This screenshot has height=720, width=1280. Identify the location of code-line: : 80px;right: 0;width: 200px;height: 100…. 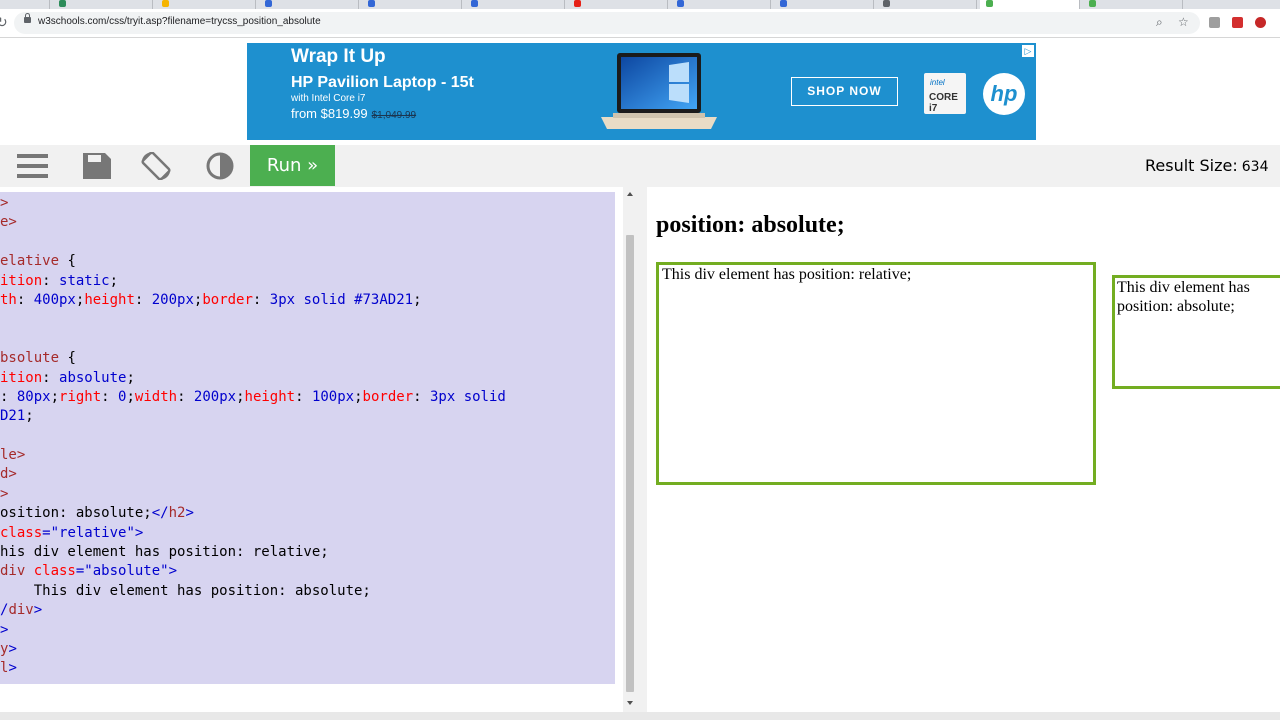
(253, 397).